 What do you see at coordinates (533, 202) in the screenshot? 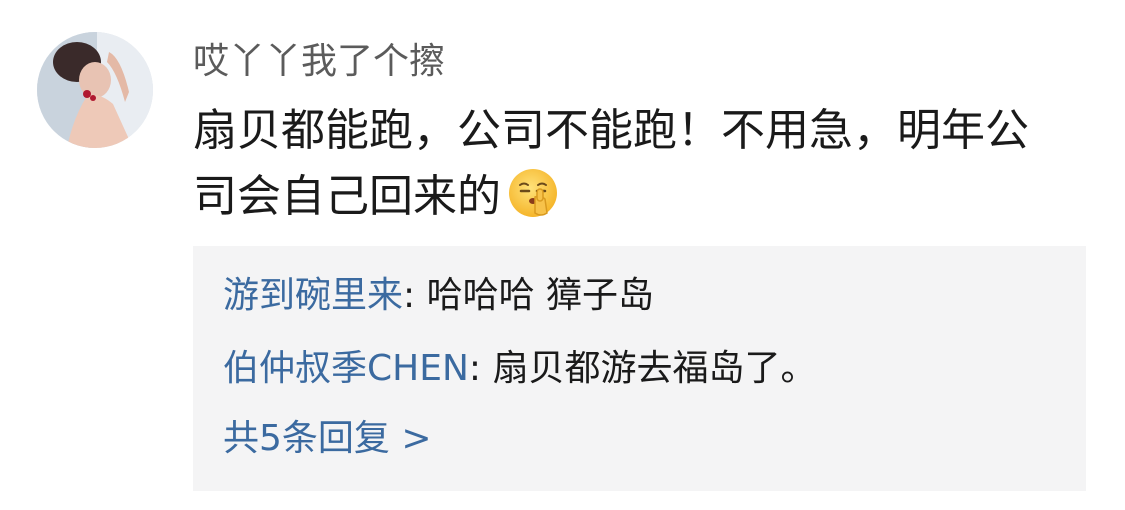
I see `shushing-face-icon` at bounding box center [533, 202].